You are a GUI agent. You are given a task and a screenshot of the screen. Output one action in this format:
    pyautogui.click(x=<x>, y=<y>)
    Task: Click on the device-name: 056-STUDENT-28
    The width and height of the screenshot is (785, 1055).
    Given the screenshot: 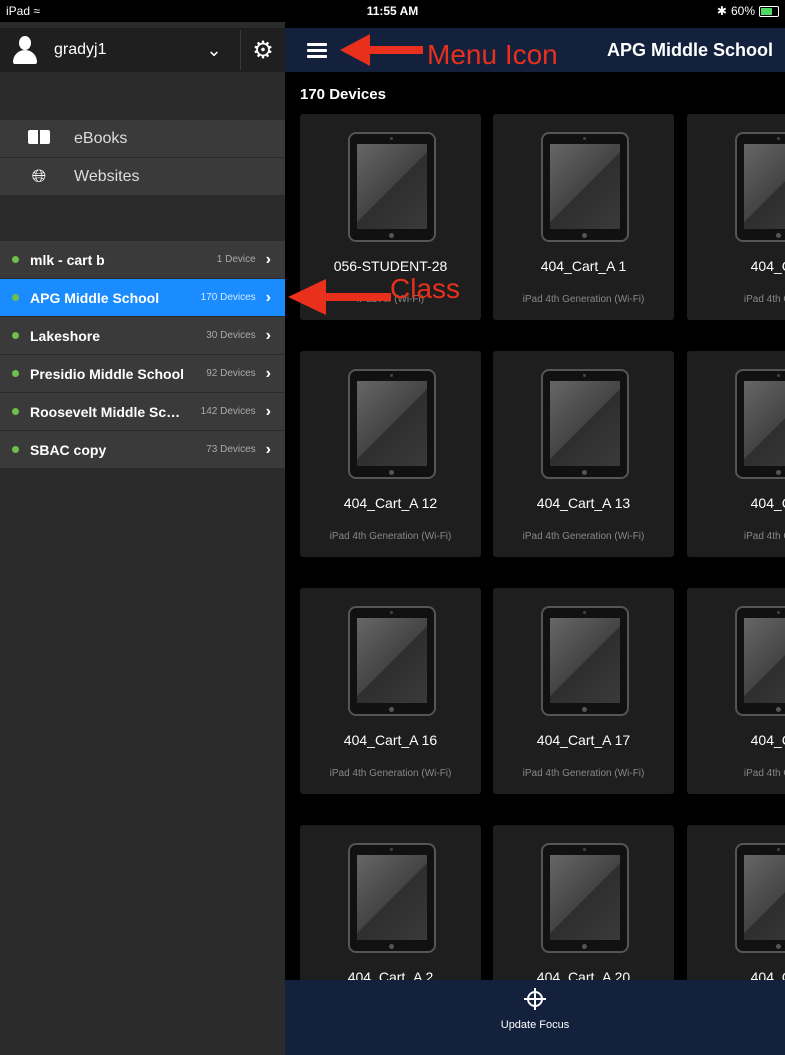 What is the action you would take?
    pyautogui.click(x=390, y=266)
    